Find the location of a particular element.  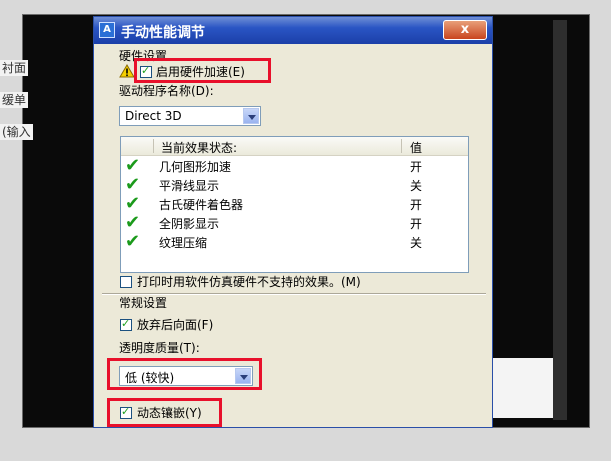

effects-list-header: 当前效果状态: 值 is located at coordinates (294, 146).